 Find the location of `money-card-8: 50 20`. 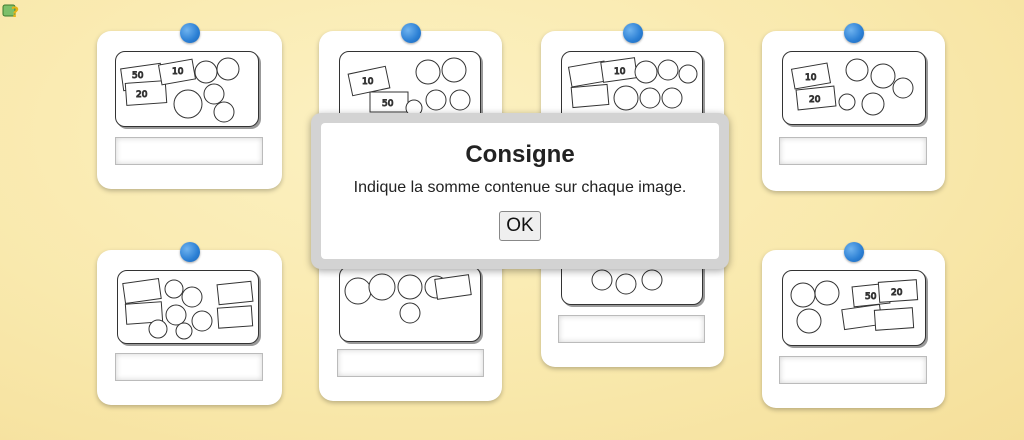

money-card-8: 50 20 is located at coordinates (853, 325).